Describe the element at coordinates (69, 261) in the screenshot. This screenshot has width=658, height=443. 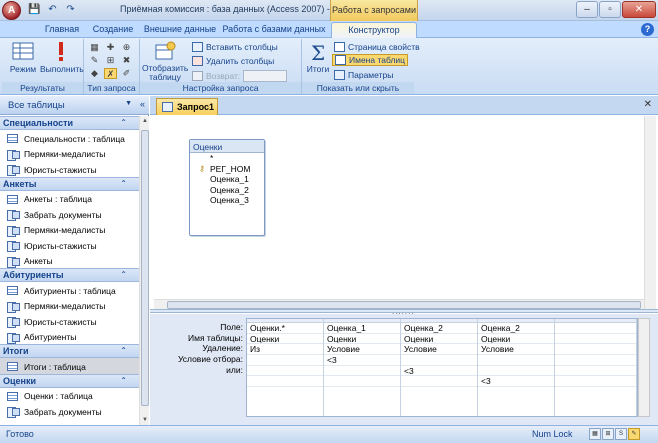
I see `nav-item: Анкеты` at that location.